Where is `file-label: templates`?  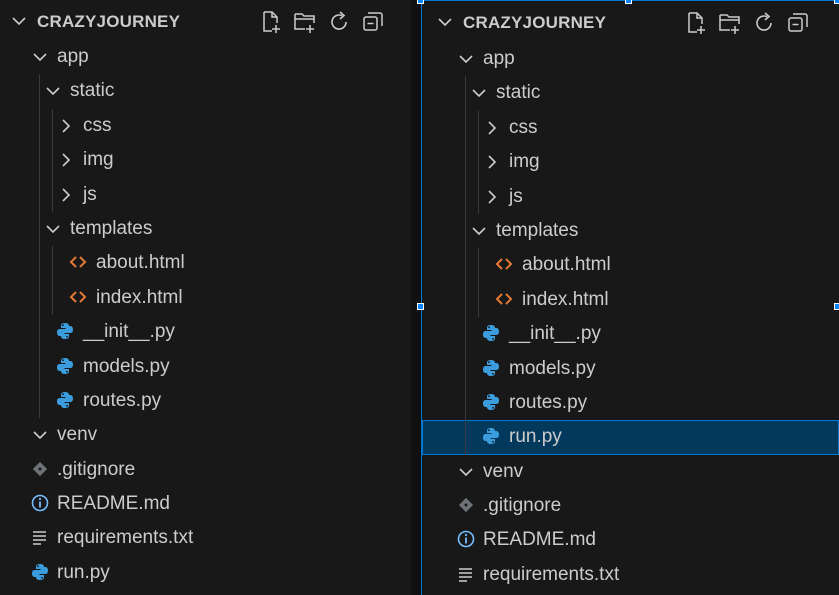
file-label: templates is located at coordinates (111, 228).